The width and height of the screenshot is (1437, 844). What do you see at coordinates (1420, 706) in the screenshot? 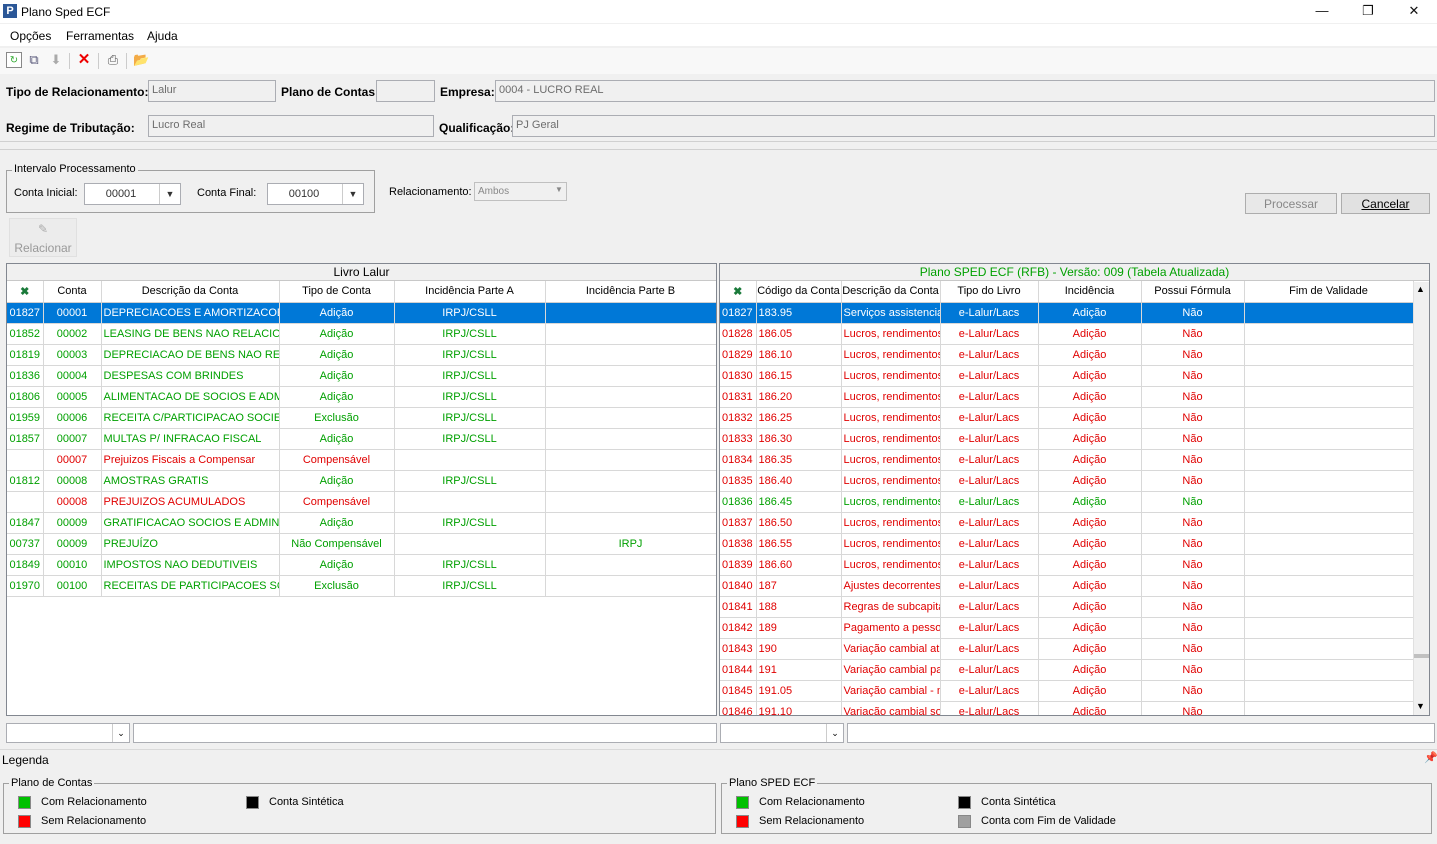
I see `scroll-down-icon: ▼` at bounding box center [1420, 706].